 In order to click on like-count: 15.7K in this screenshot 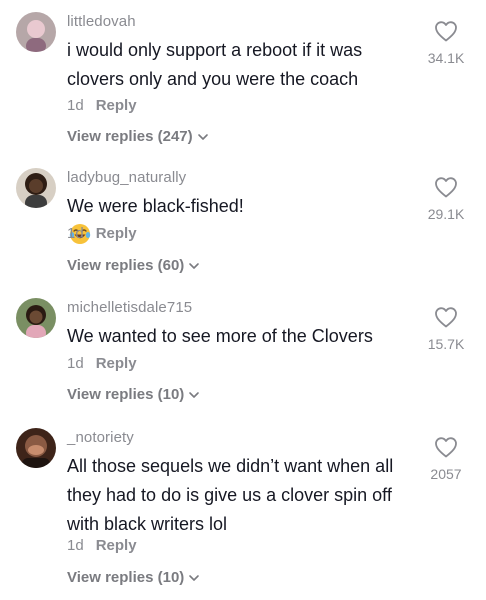, I will do `click(446, 344)`.